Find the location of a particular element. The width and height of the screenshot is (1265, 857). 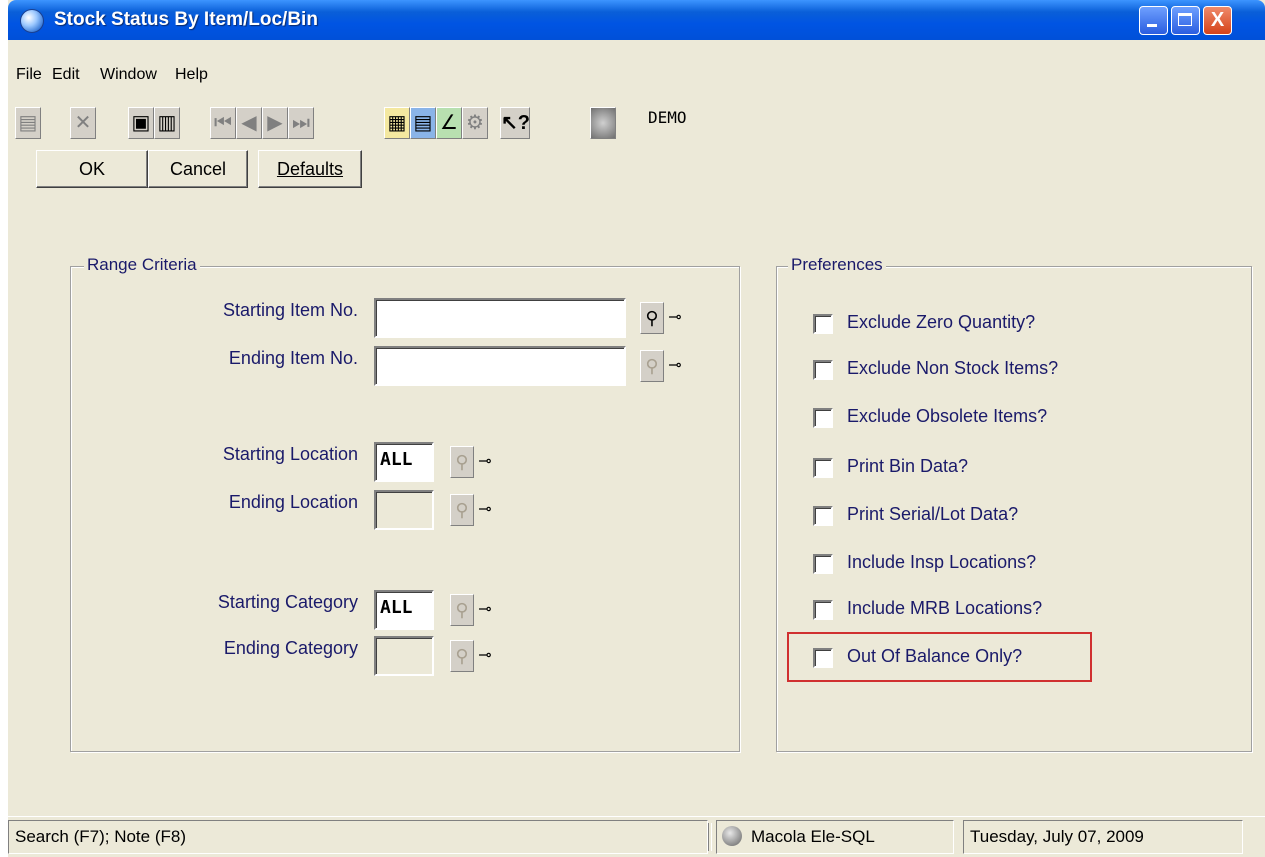

checkbox-label: Exclude Zero Quantity? is located at coordinates (941, 322).